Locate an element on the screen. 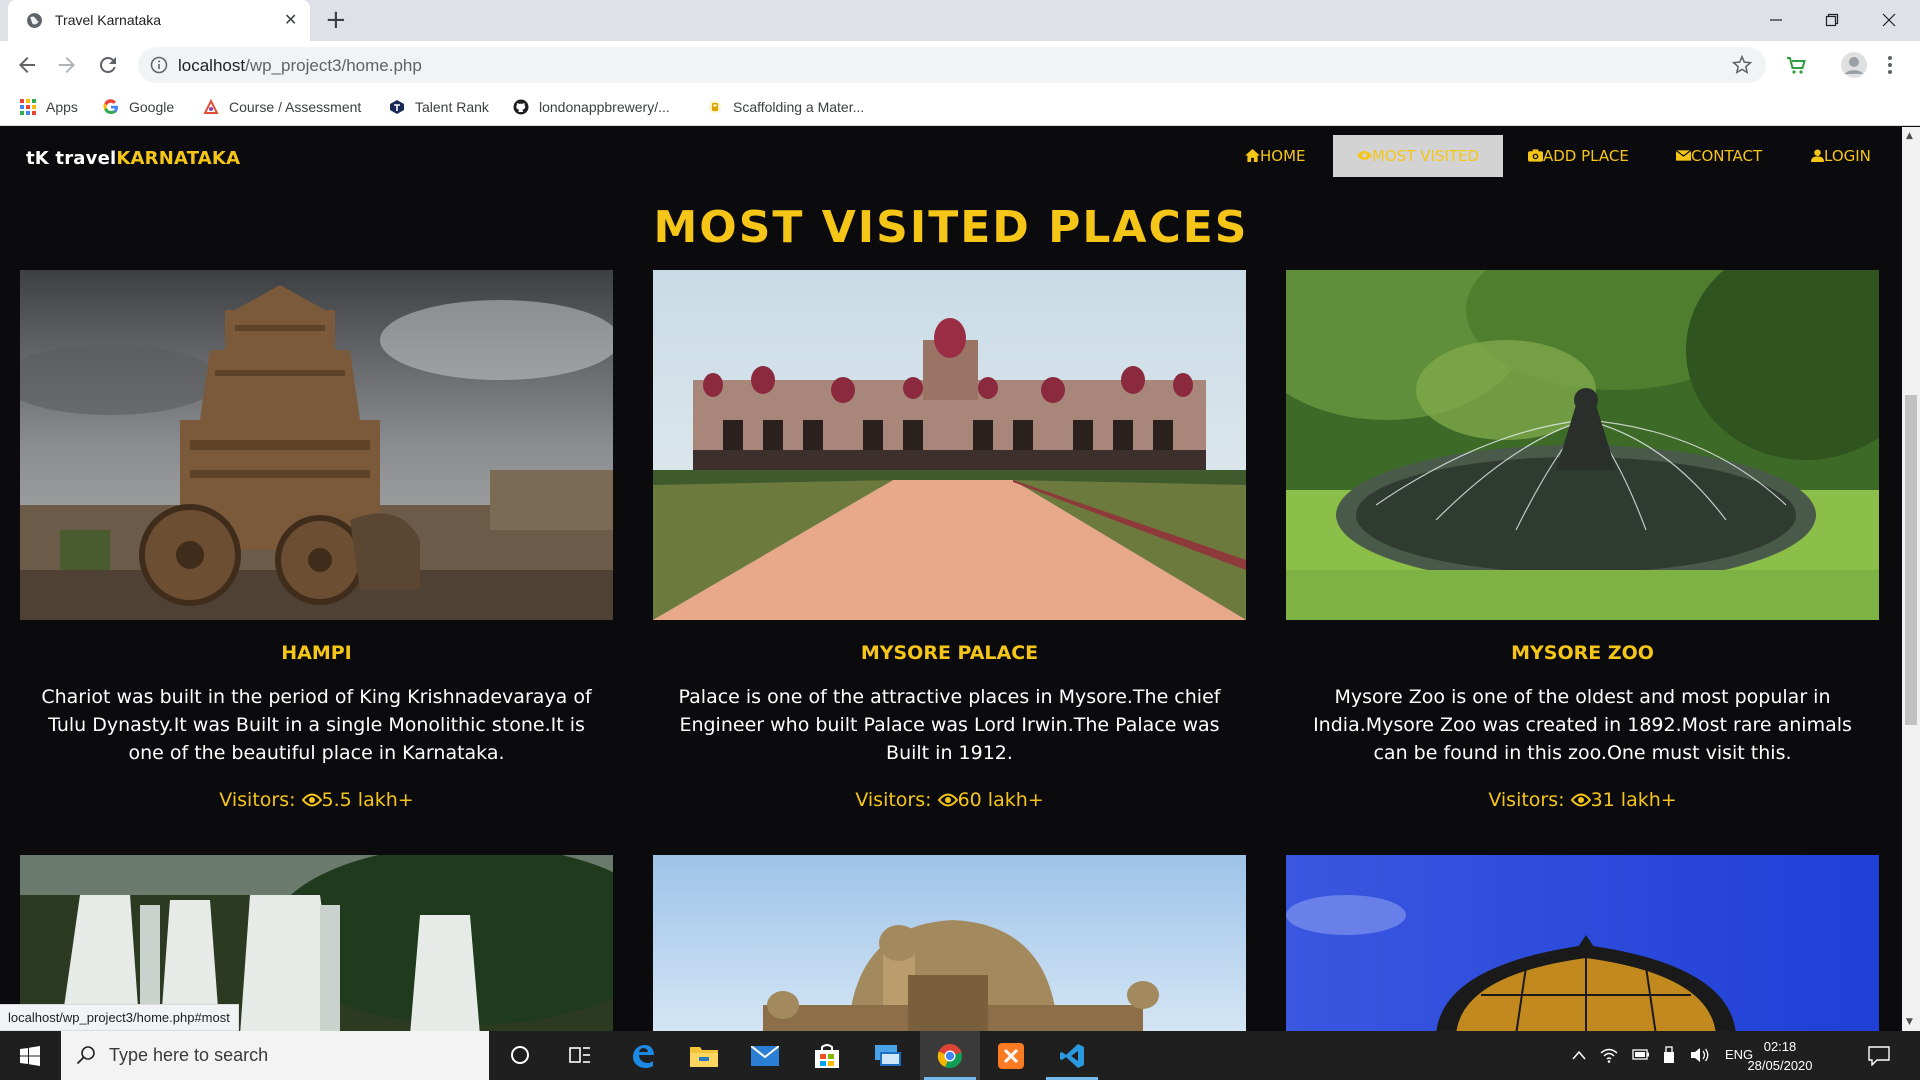  url-path: /wp_project3/home.php is located at coordinates (333, 65).